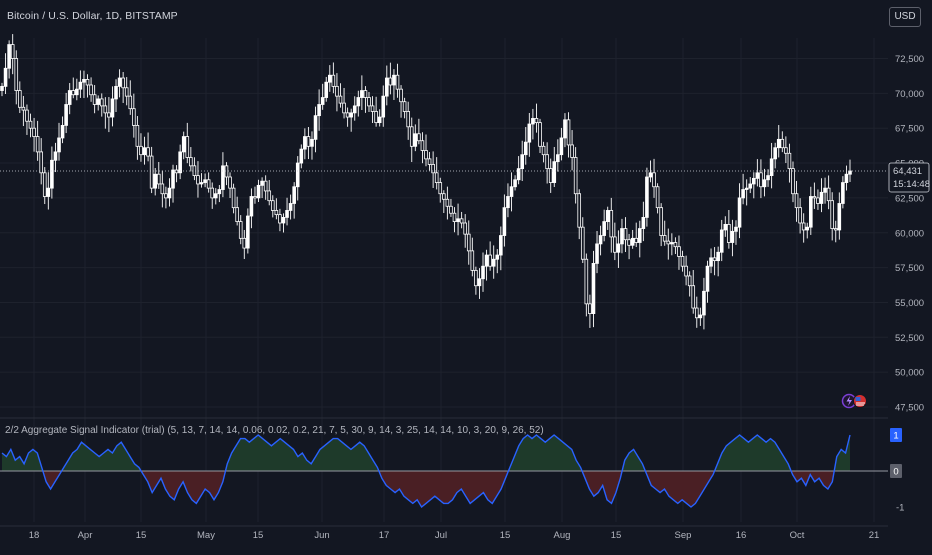  What do you see at coordinates (92, 16) in the screenshot?
I see `symbol-title: Bitcoin / U.S. Dollar, 1D, BITSTAMP` at bounding box center [92, 16].